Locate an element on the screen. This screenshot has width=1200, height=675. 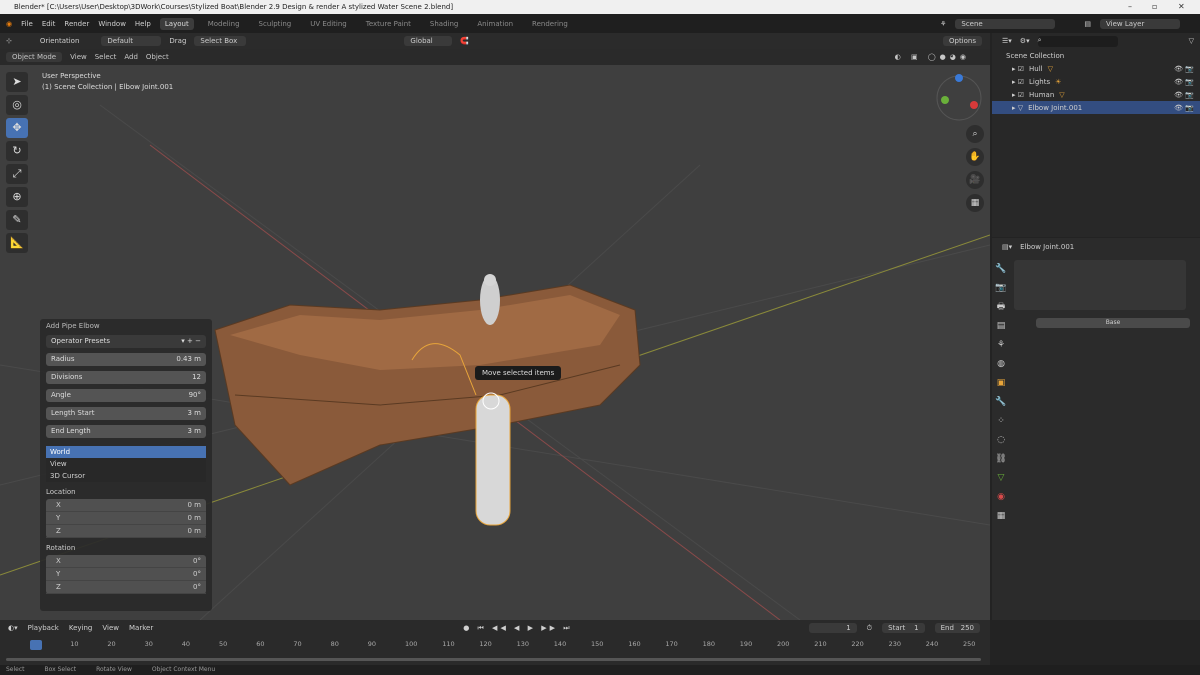
options-dropdown: Options is located at coordinates (962, 41).